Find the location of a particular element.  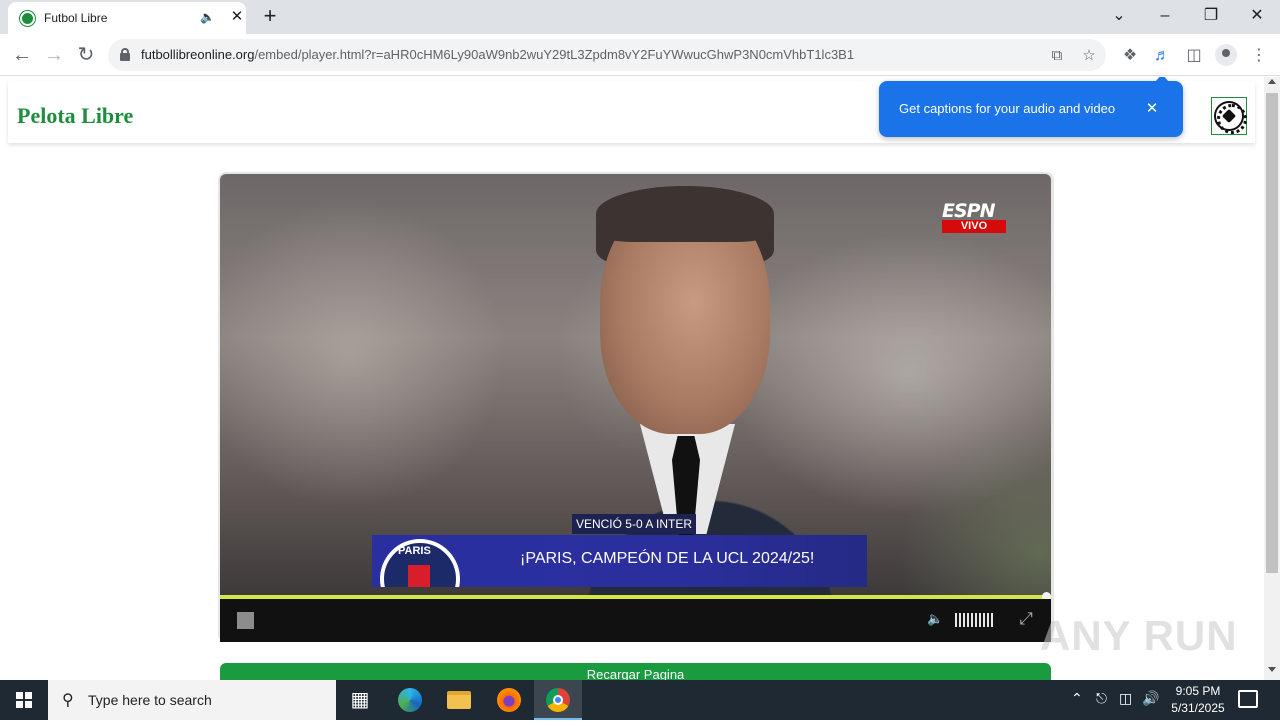

stop-icon is located at coordinates (245, 620).